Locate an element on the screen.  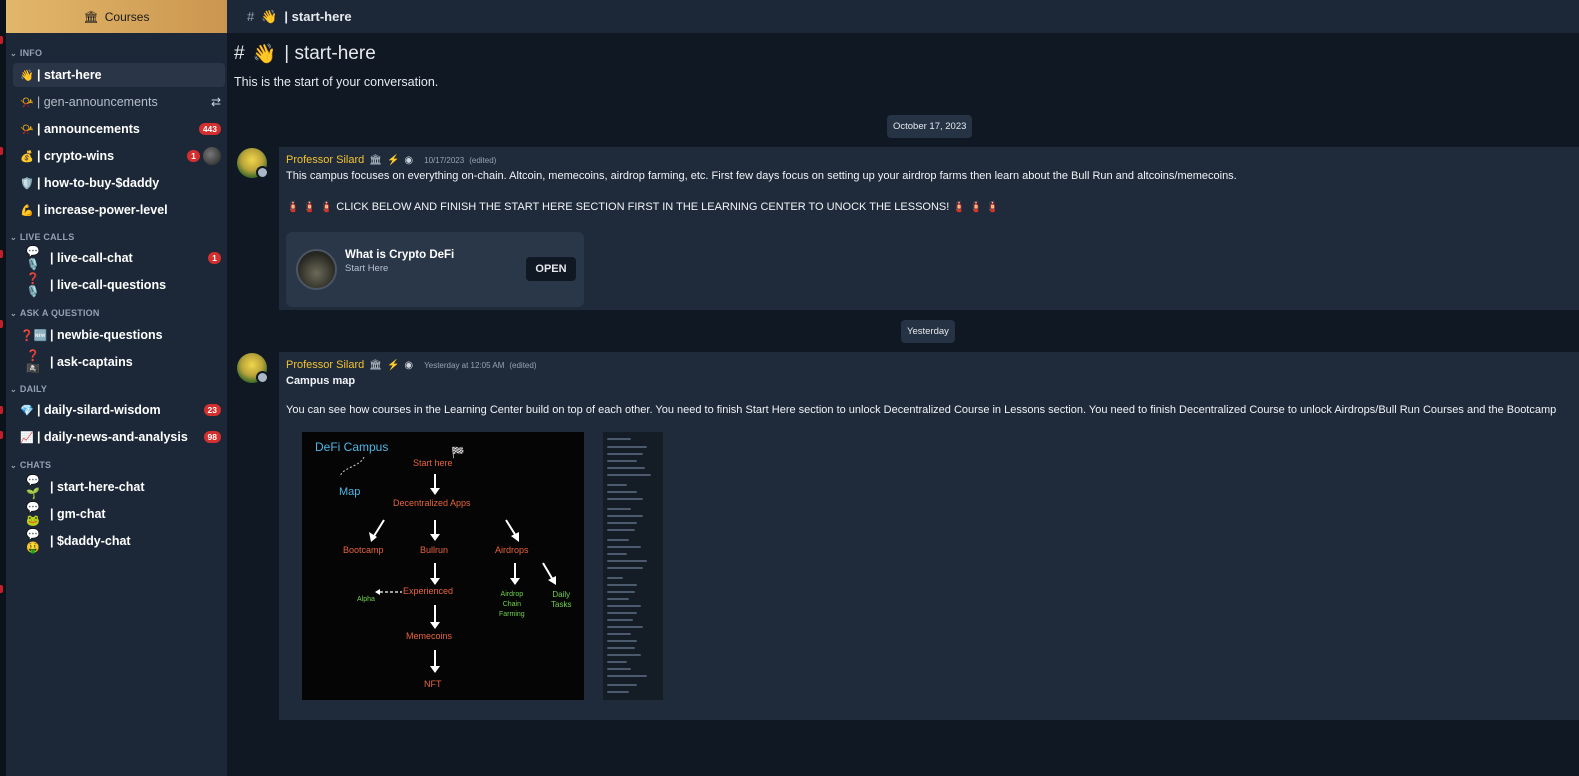
channel-label: | start-here is located at coordinates (69, 75).